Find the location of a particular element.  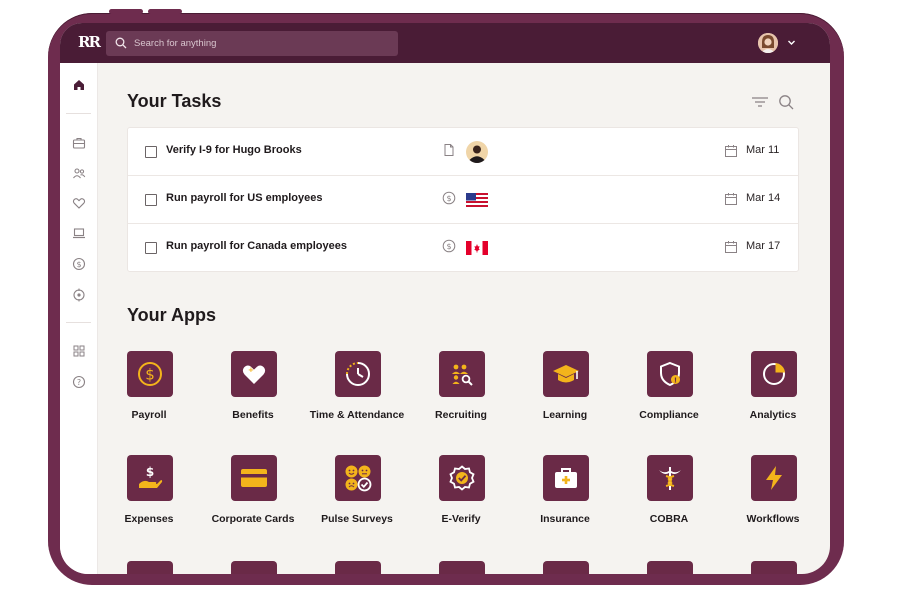

smiley-icon is located at coordinates (358, 478).